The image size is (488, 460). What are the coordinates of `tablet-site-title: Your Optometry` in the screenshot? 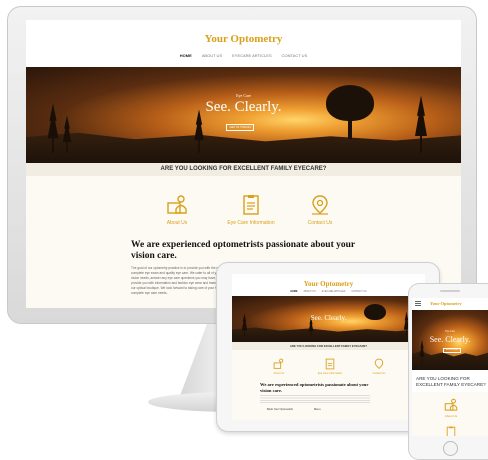 It's located at (328, 284).